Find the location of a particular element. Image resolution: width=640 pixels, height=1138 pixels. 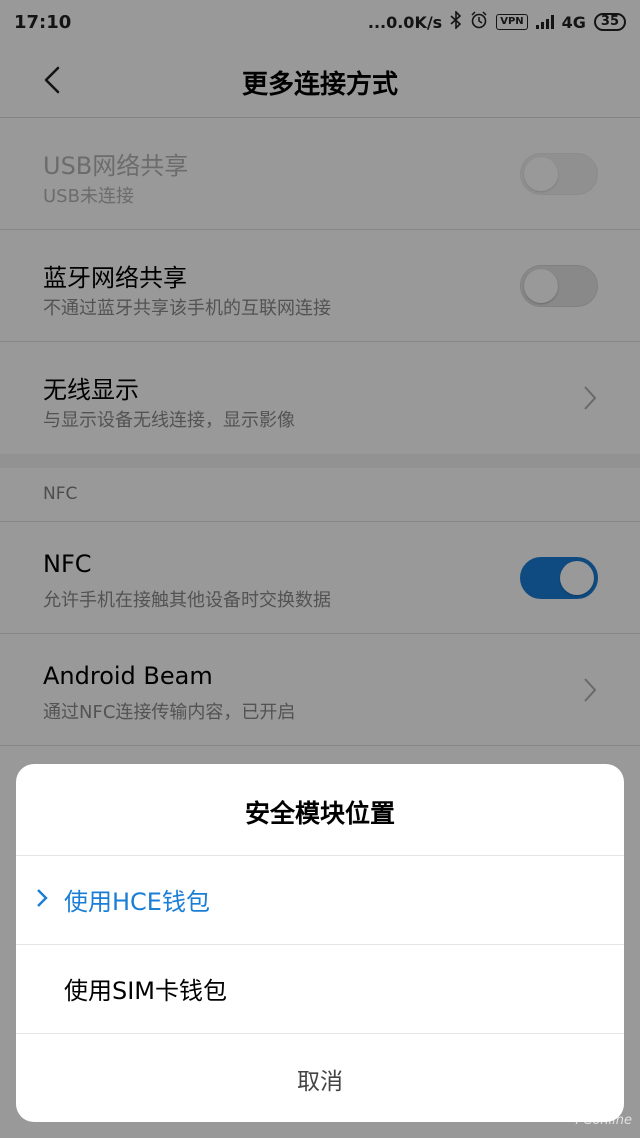

option-hce-wallet: 使用HCE钱包 is located at coordinates (320, 900).